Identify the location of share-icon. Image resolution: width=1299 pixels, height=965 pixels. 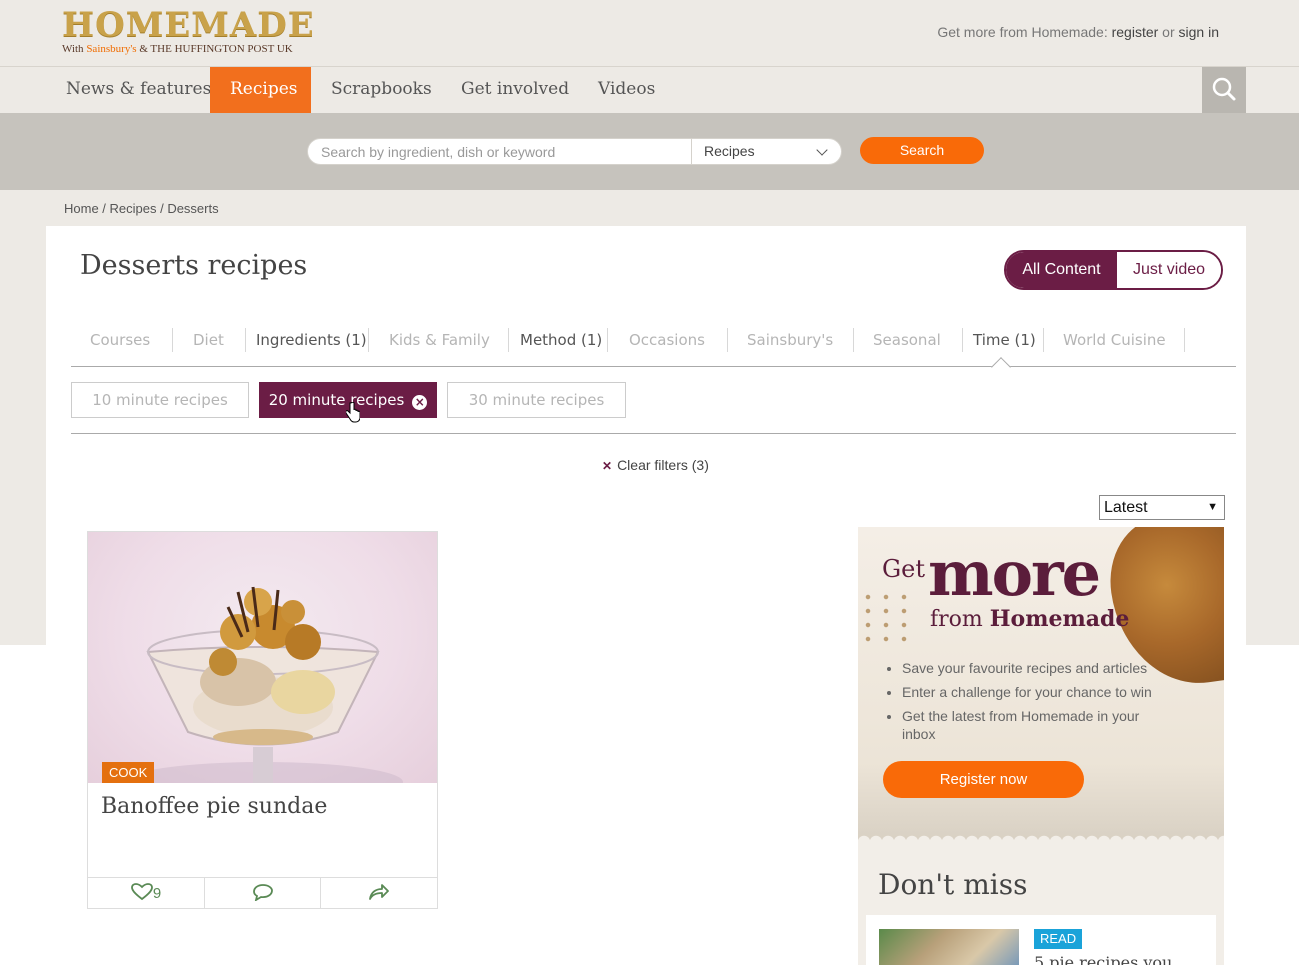
(378, 892).